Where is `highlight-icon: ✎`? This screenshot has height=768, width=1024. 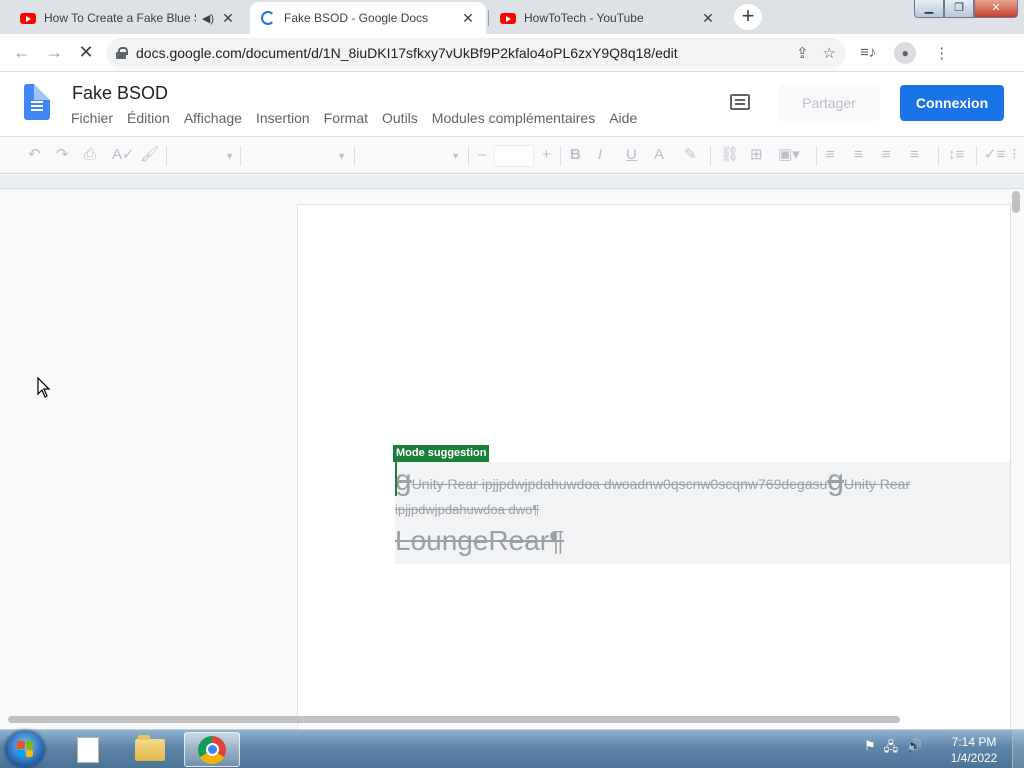
highlight-icon: ✎ is located at coordinates (690, 155).